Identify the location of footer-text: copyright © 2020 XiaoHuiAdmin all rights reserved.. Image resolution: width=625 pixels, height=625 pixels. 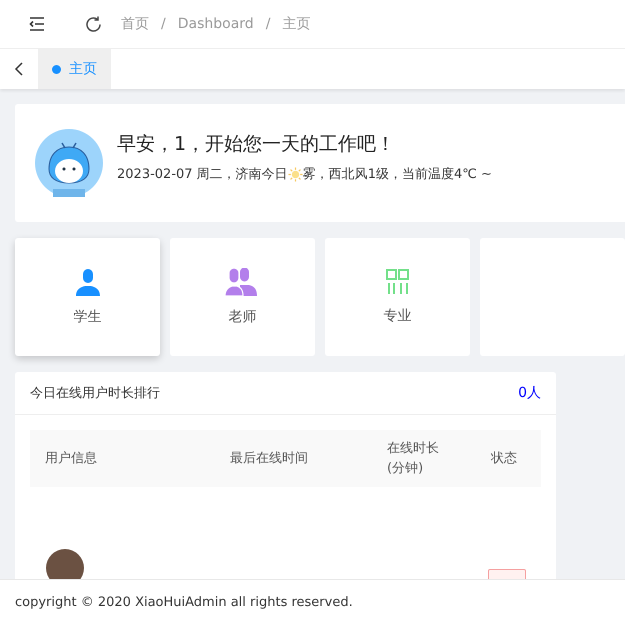
(312, 602).